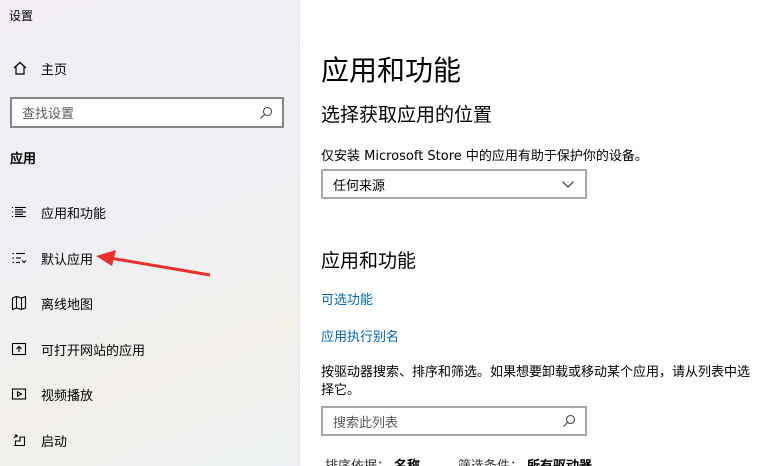 This screenshot has height=466, width=761. I want to click on sidebar-item-label: 应用和功能, so click(74, 214).